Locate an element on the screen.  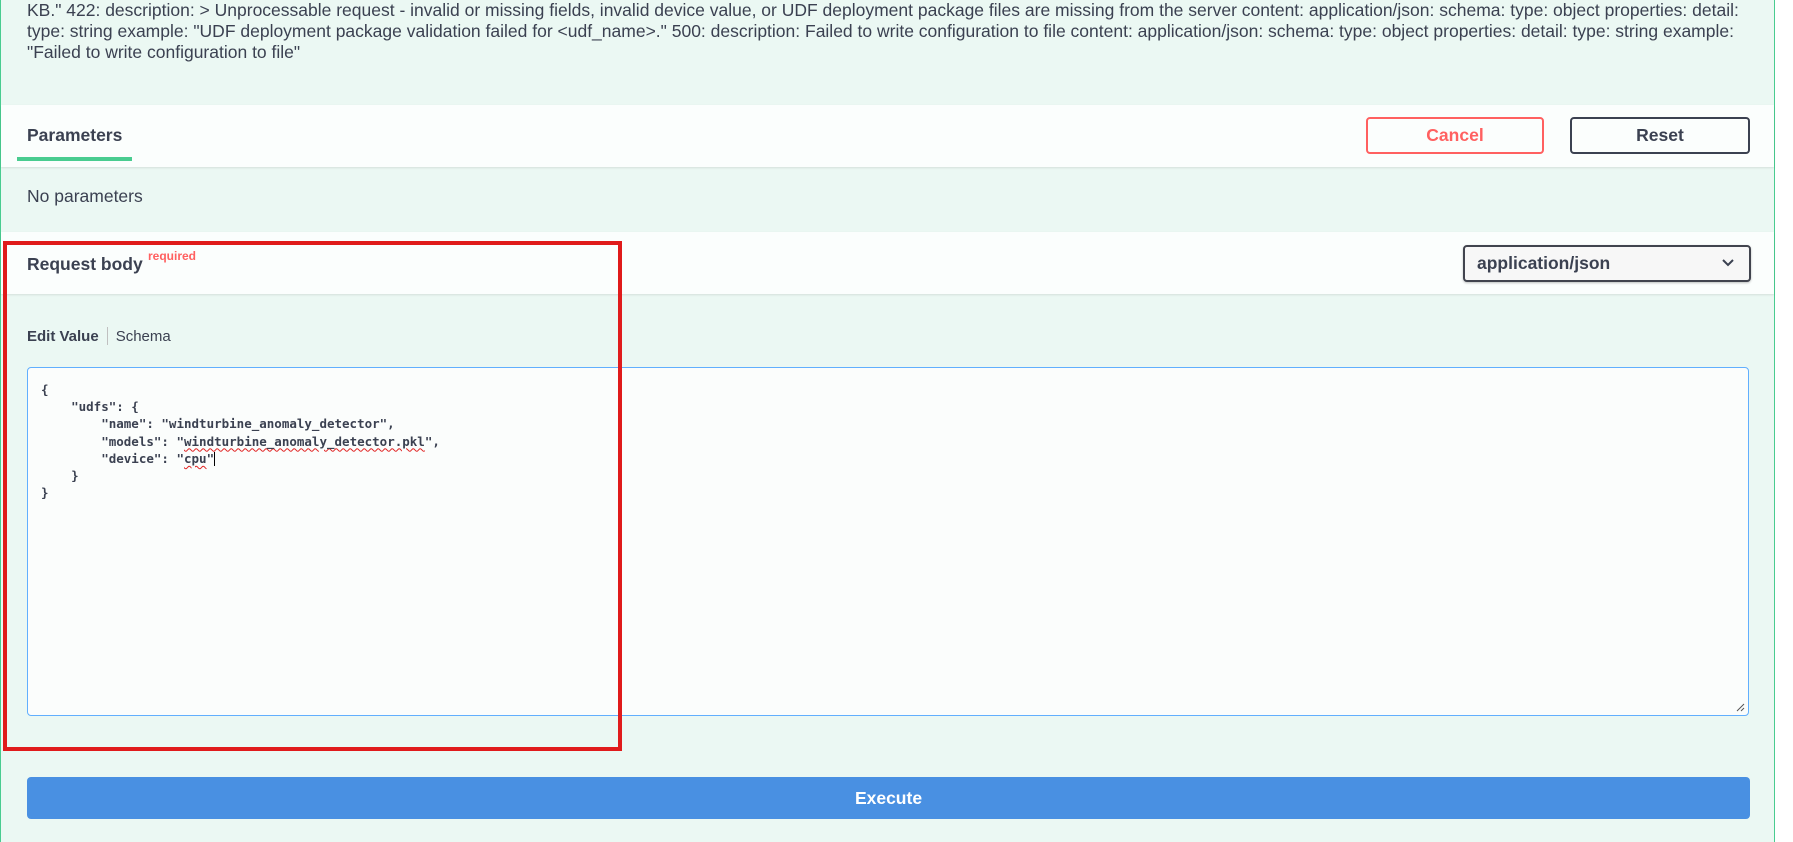
tab-parameters: Parameters is located at coordinates (74, 135).